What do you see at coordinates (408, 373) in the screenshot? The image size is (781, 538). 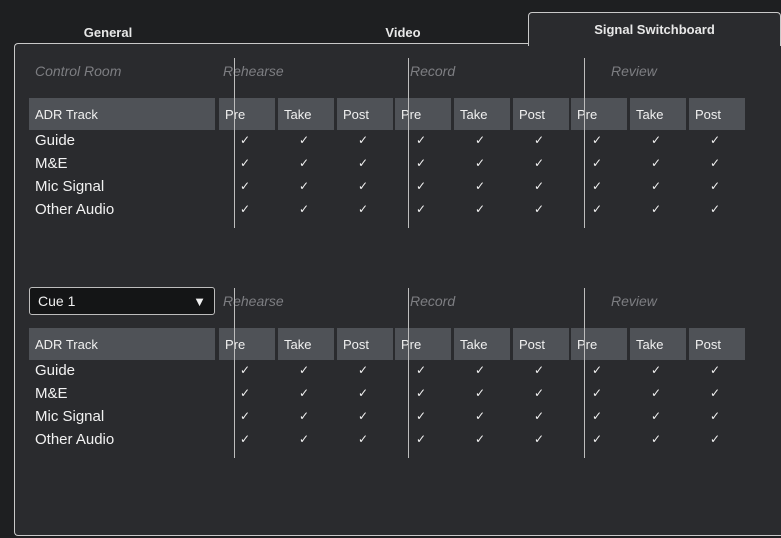 I see `divider` at bounding box center [408, 373].